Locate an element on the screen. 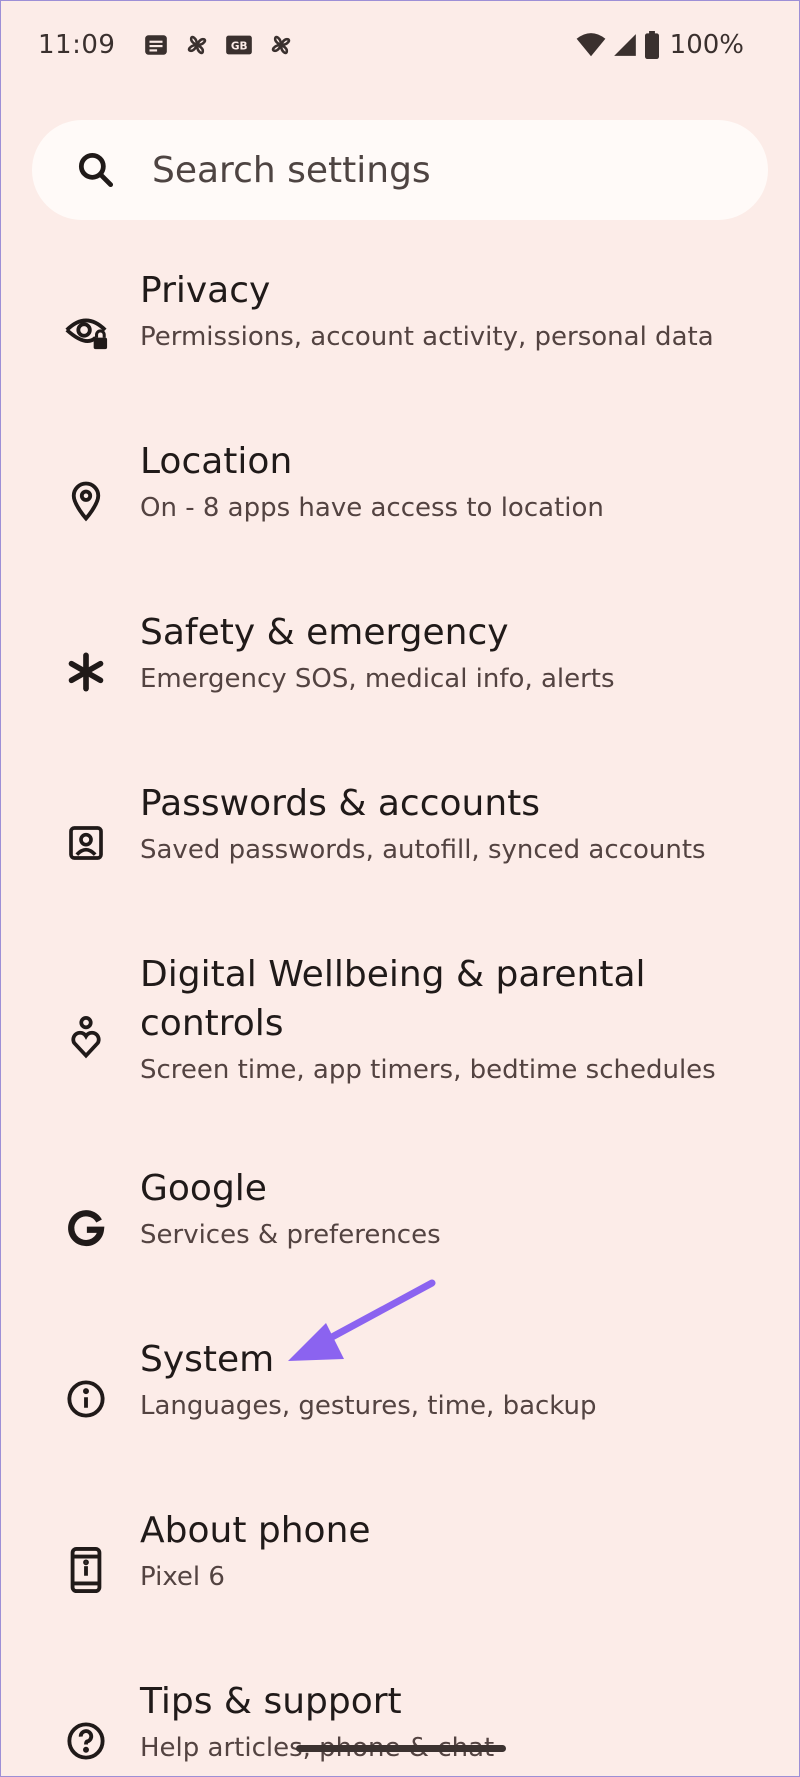  settings-item-subtitle: Emergency SOS, medical info, alerts is located at coordinates (377, 679).